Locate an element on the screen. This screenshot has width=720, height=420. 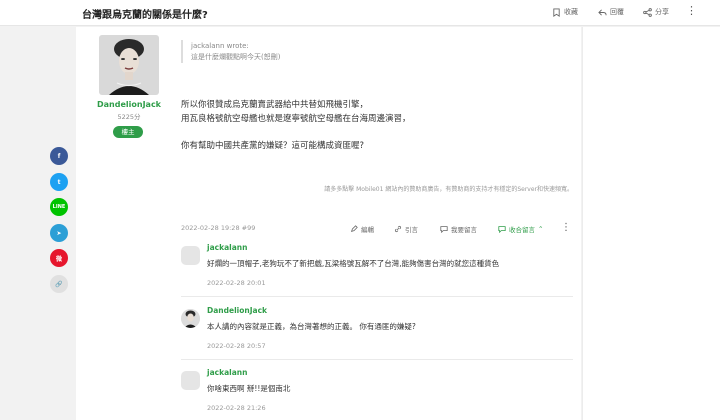
quote-author: jackalann wrote: is located at coordinates (220, 46).